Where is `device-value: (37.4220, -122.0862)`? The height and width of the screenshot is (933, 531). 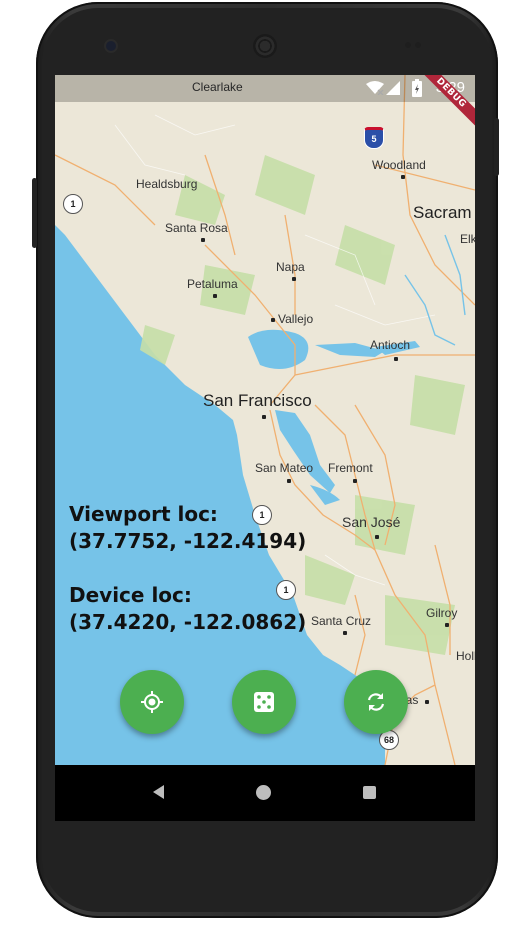
device-value: (37.4220, -122.0862) is located at coordinates (188, 622).